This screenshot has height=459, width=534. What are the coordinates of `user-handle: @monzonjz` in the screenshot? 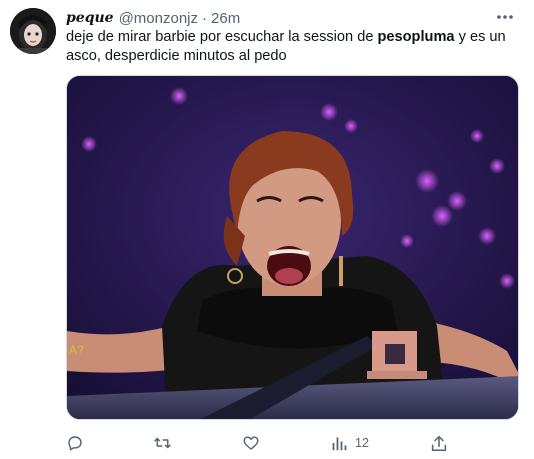 It's located at (158, 18).